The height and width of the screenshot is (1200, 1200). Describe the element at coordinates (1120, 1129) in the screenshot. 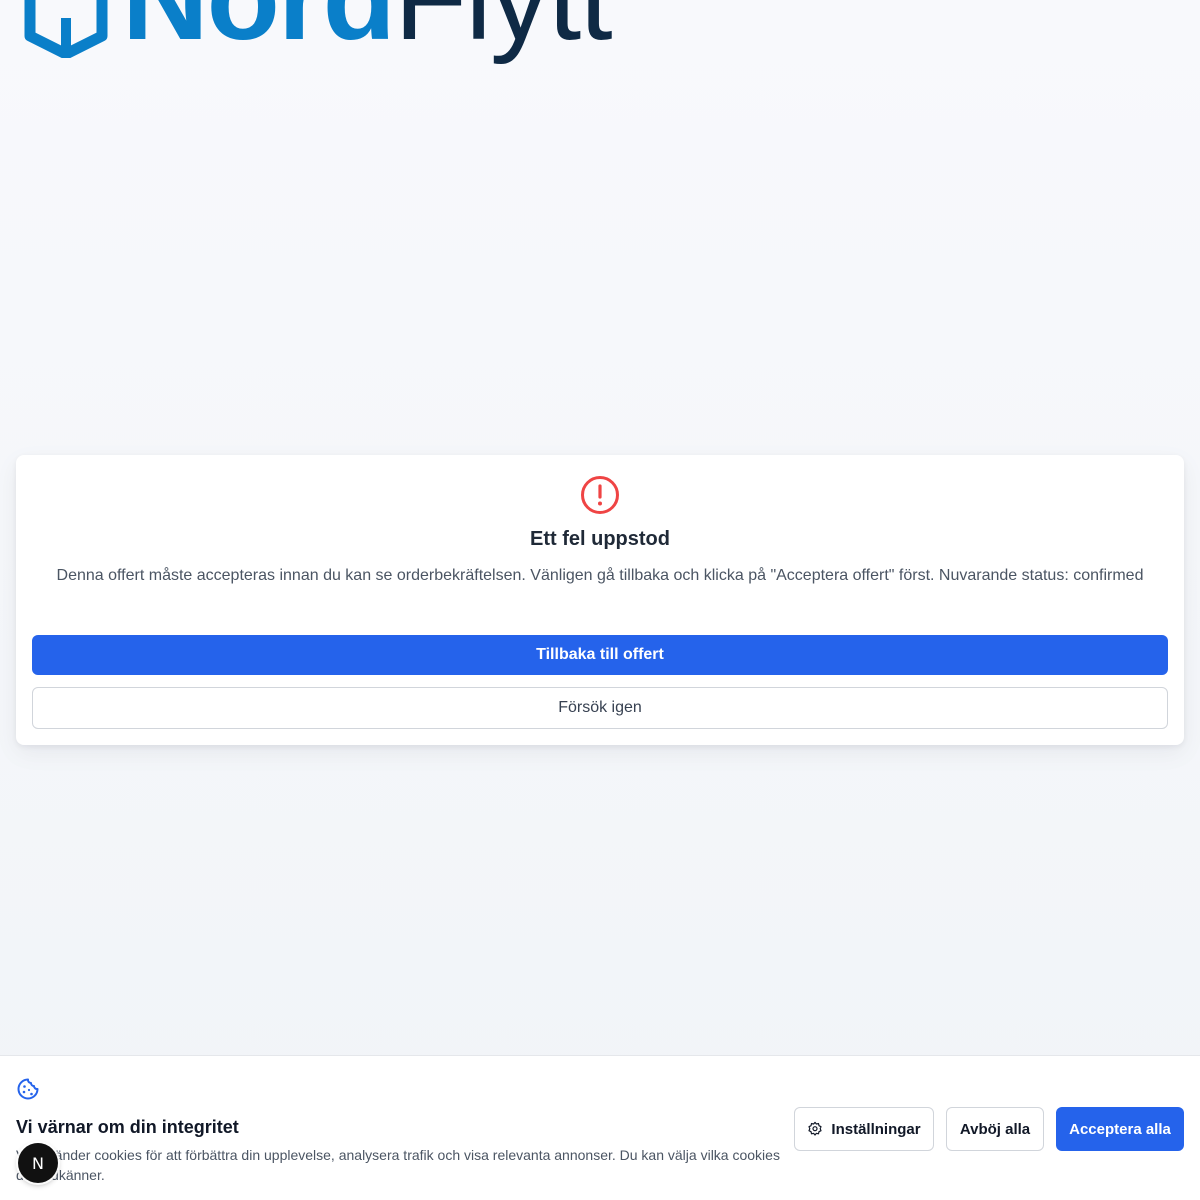

I see `cookie-accept-all-button: Acceptera alla` at that location.